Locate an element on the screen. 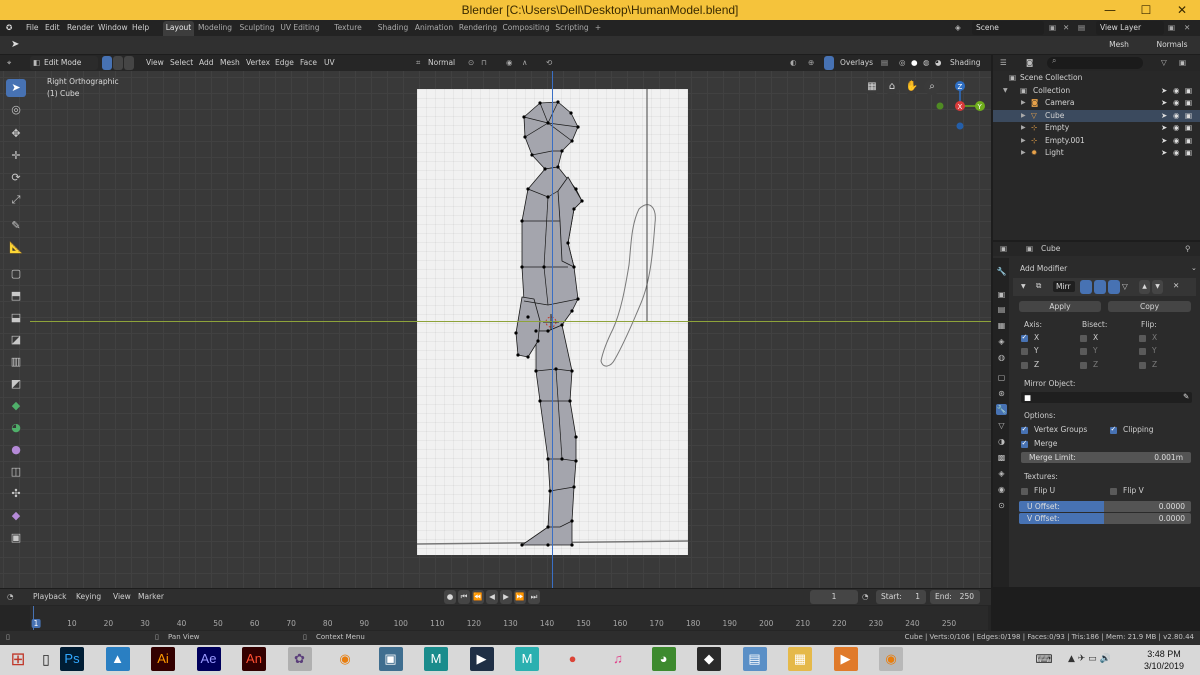  timeline-editor-icon: ◔ is located at coordinates (10, 597).